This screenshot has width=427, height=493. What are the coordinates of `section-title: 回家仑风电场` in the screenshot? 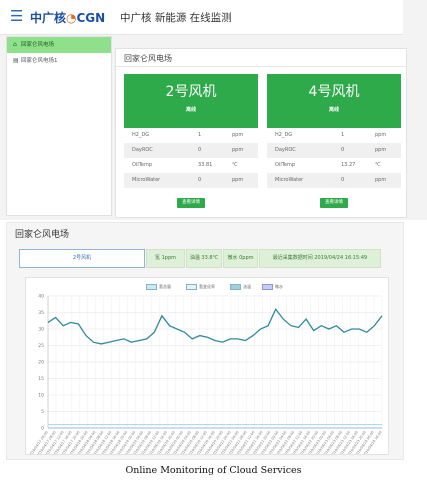 It's located at (42, 235).